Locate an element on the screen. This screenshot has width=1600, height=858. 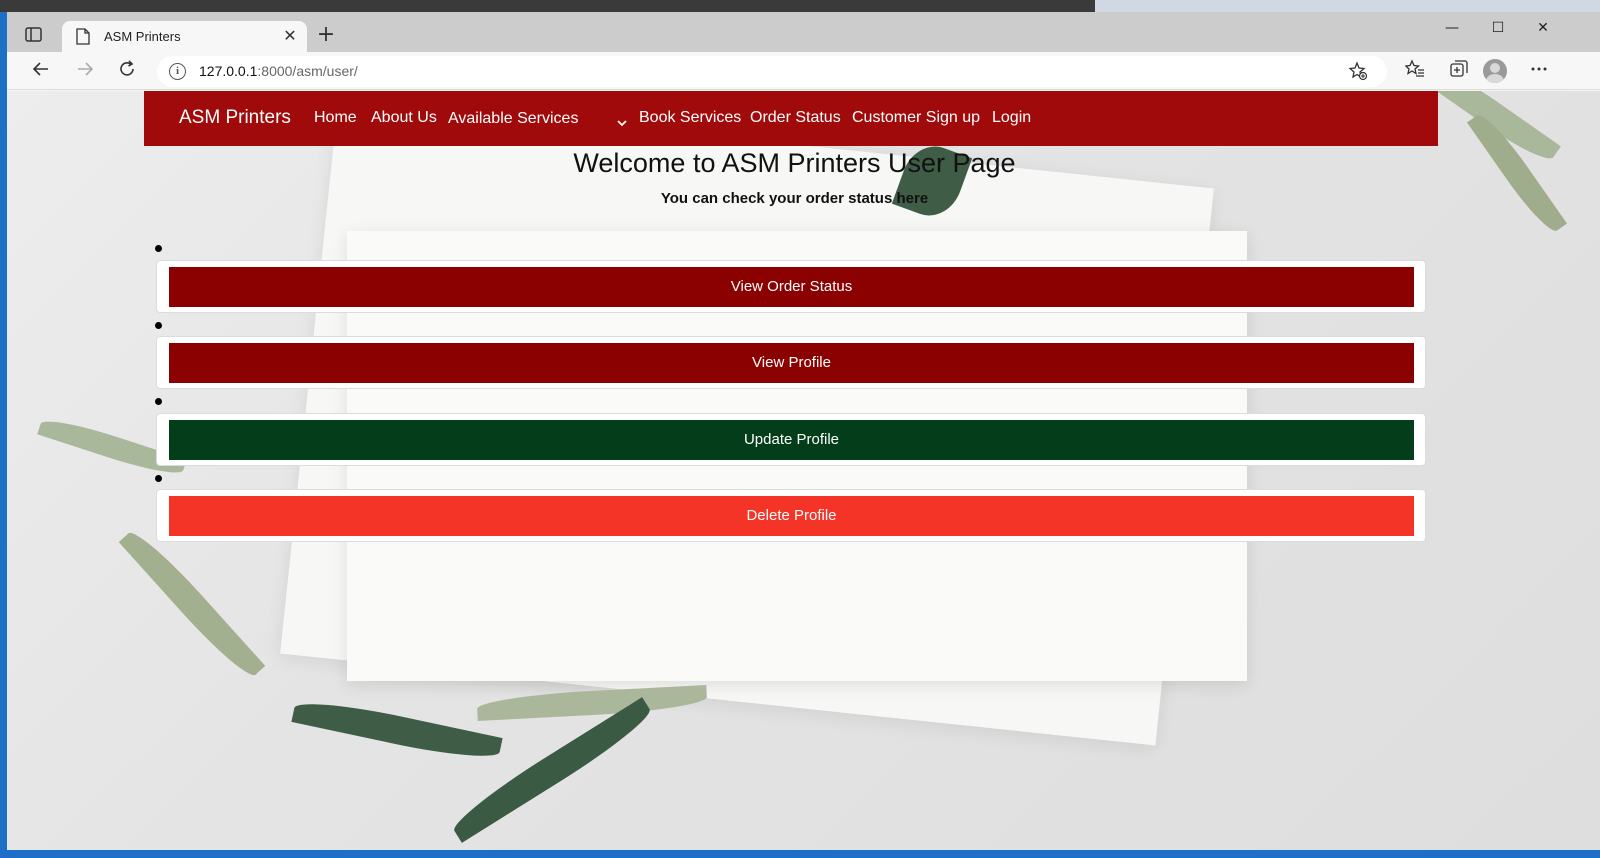
list-item: Update Profile is located at coordinates (791, 439).